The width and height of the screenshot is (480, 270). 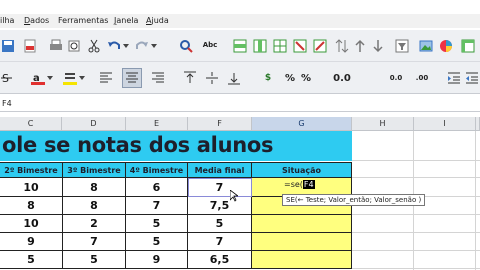 I want to click on function-tooltip: SE(← Teste; Valor_então; Valor_senão ), so click(x=354, y=200).